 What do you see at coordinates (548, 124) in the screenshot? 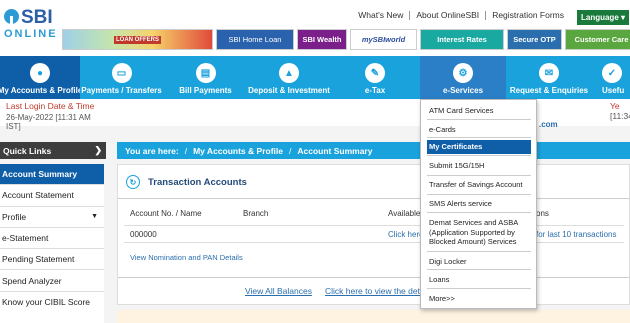
I see `user-email: .com` at bounding box center [548, 124].